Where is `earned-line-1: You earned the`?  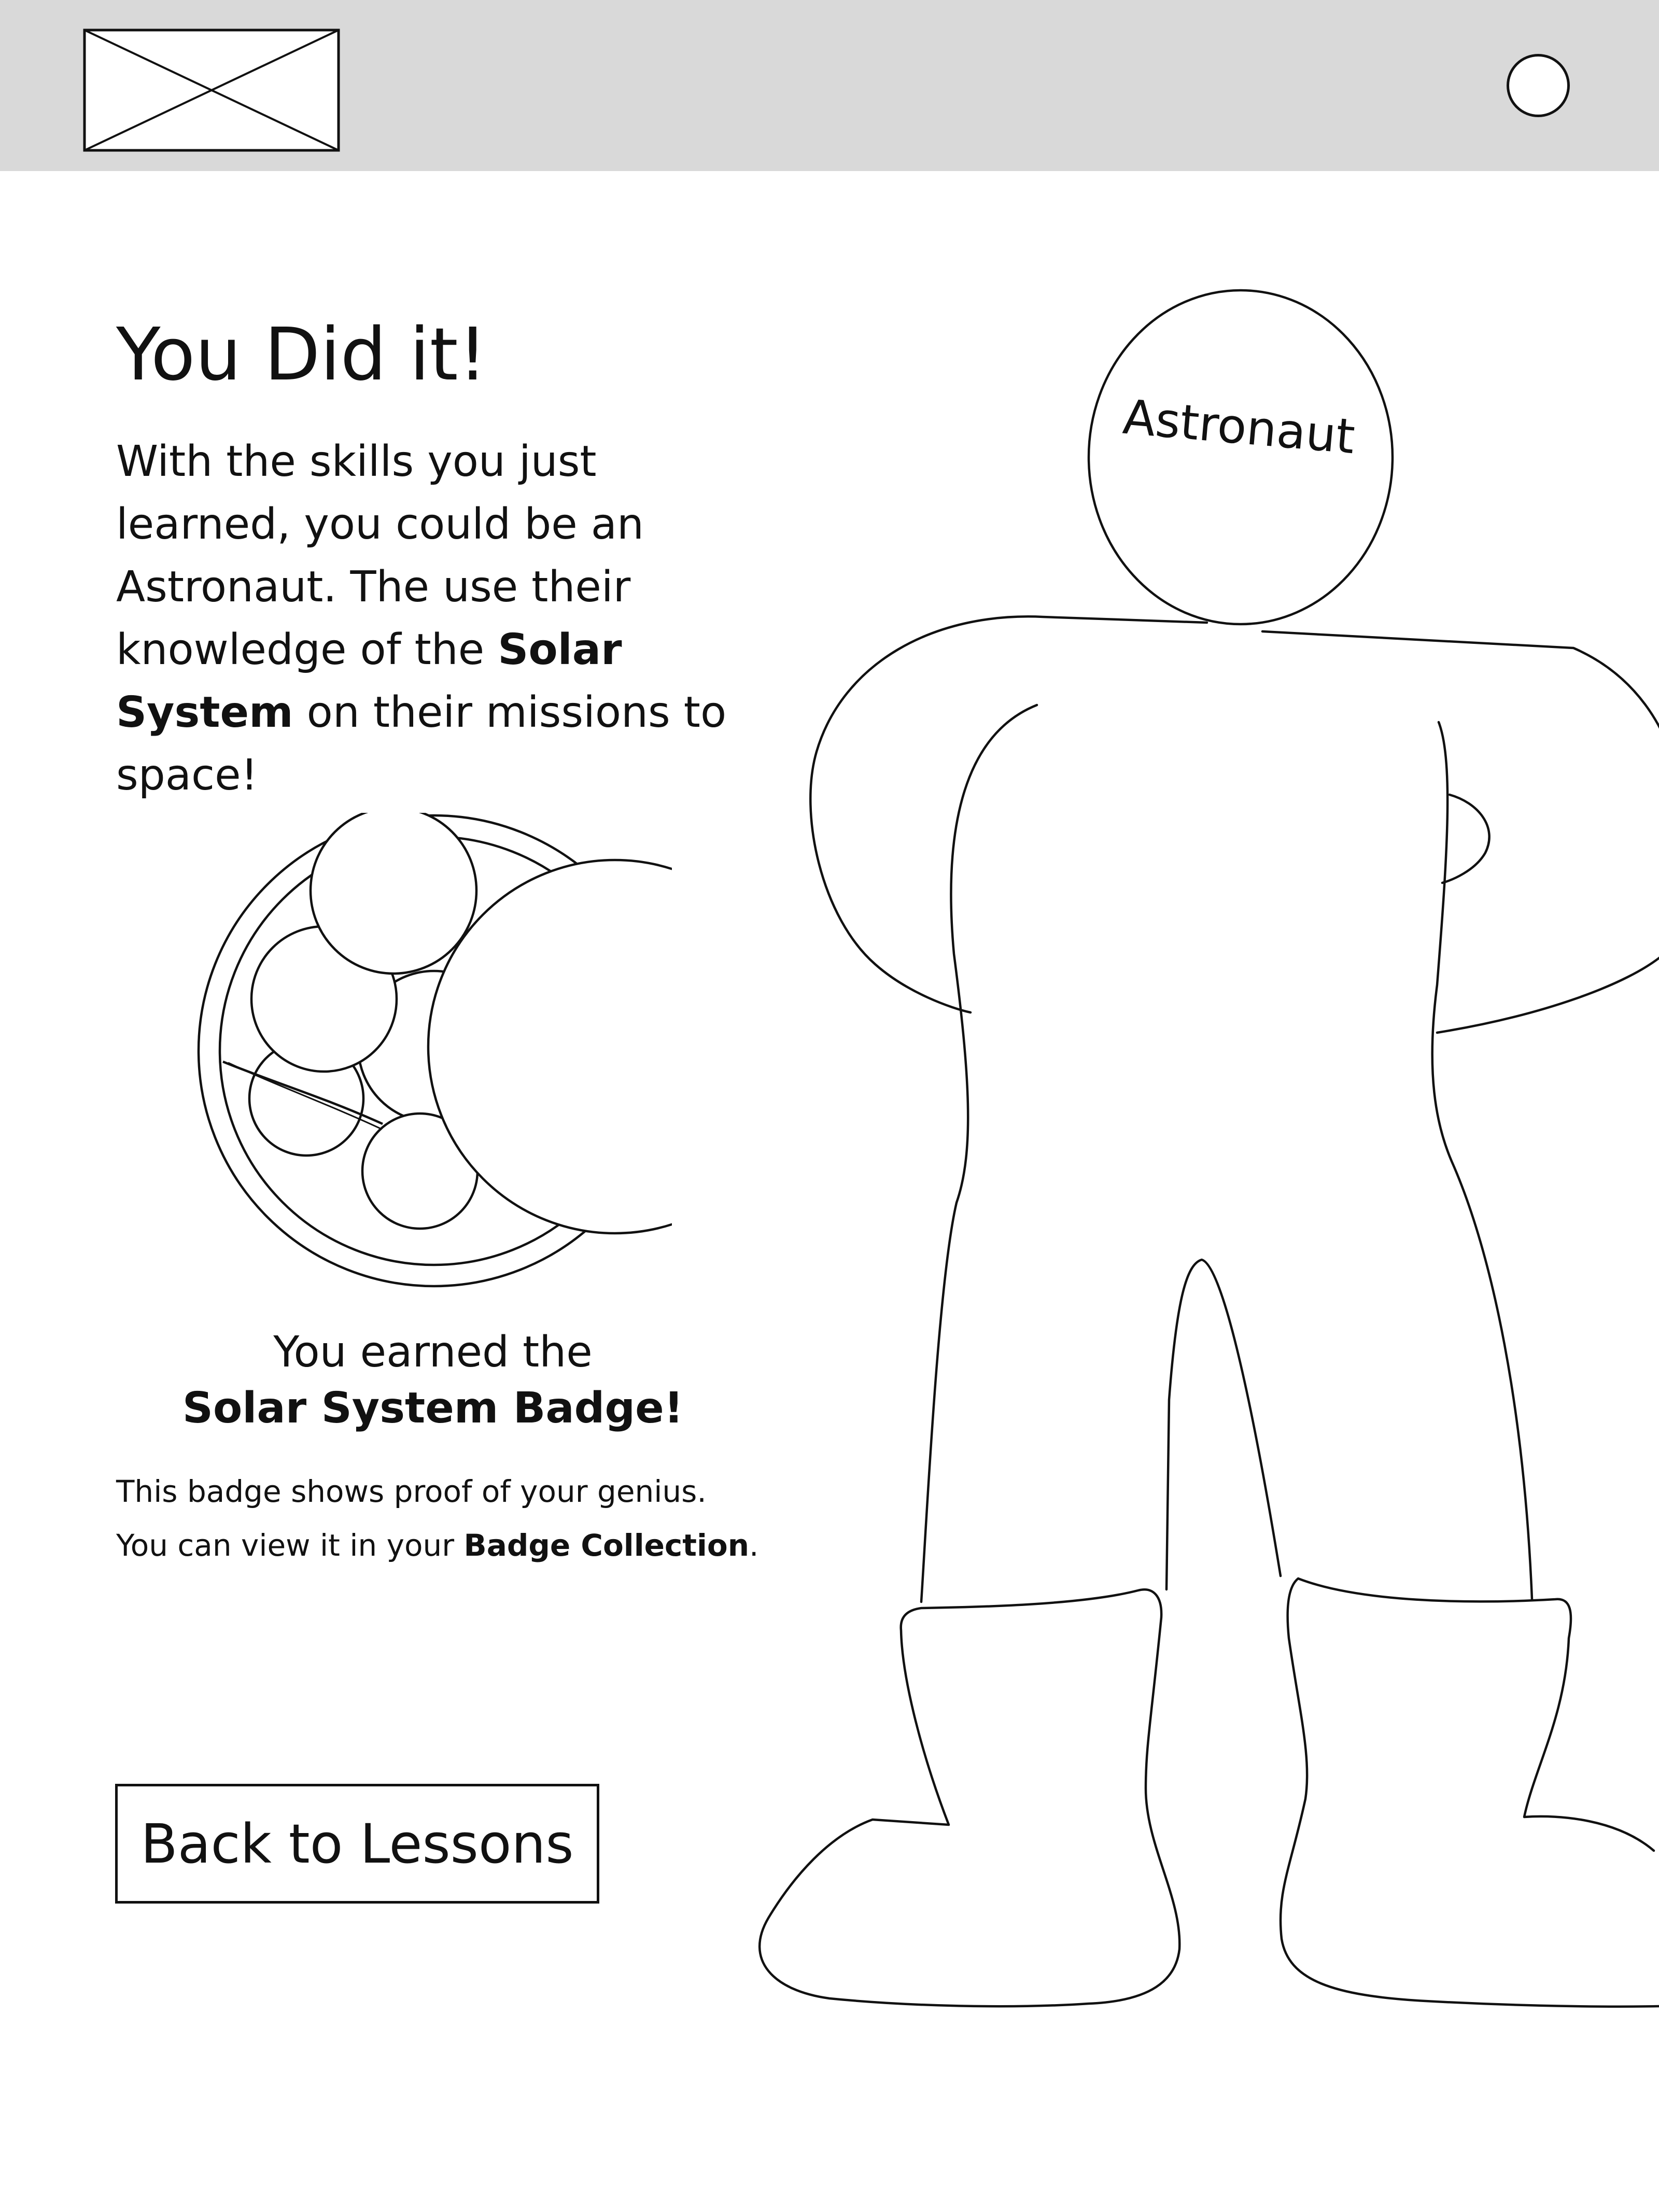
earned-line-1: You earned the is located at coordinates (433, 1352).